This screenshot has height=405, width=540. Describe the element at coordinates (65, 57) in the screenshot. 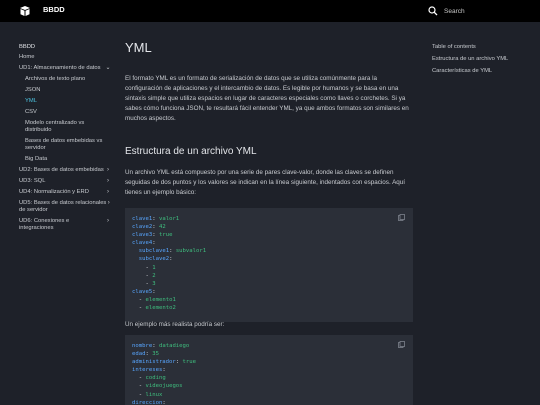

I see `sidebar-item: Home` at that location.